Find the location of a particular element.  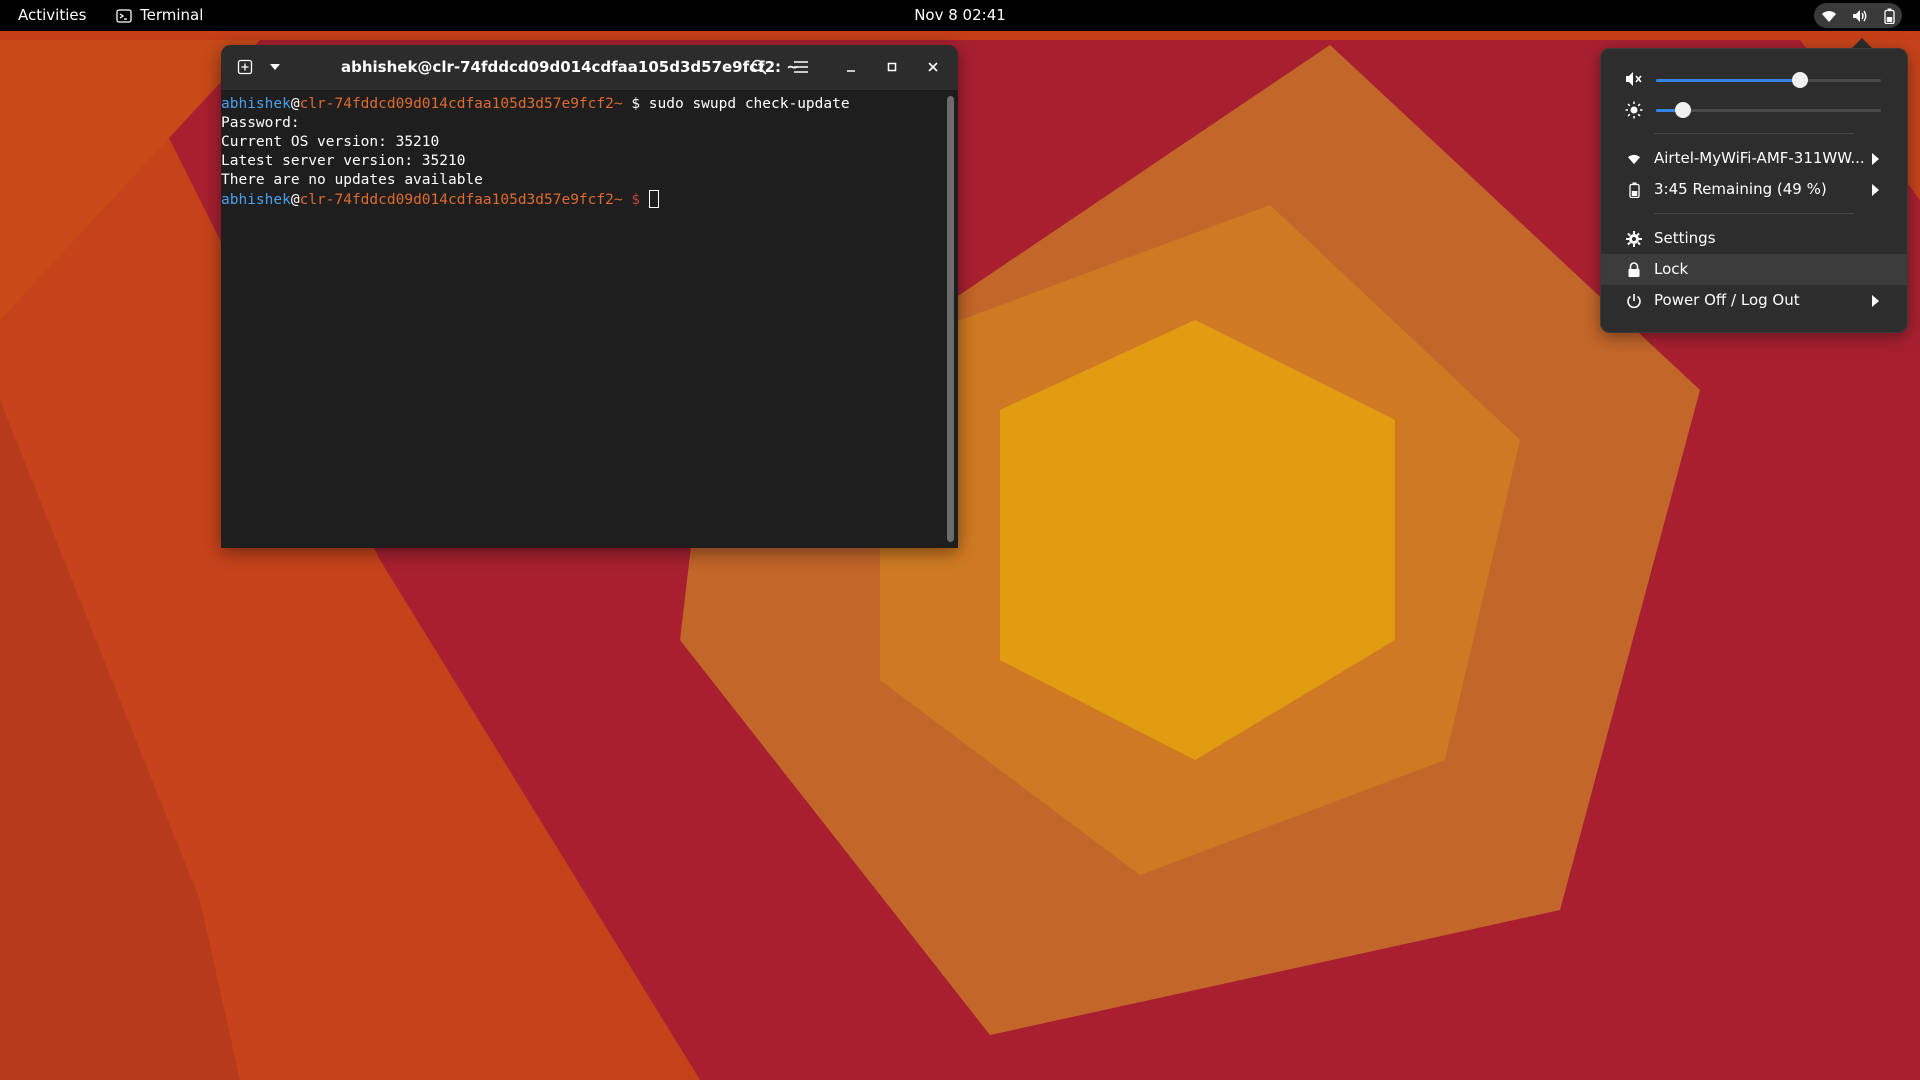

battery-label: 3:45 Remaining (49 %) is located at coordinates (1740, 189).